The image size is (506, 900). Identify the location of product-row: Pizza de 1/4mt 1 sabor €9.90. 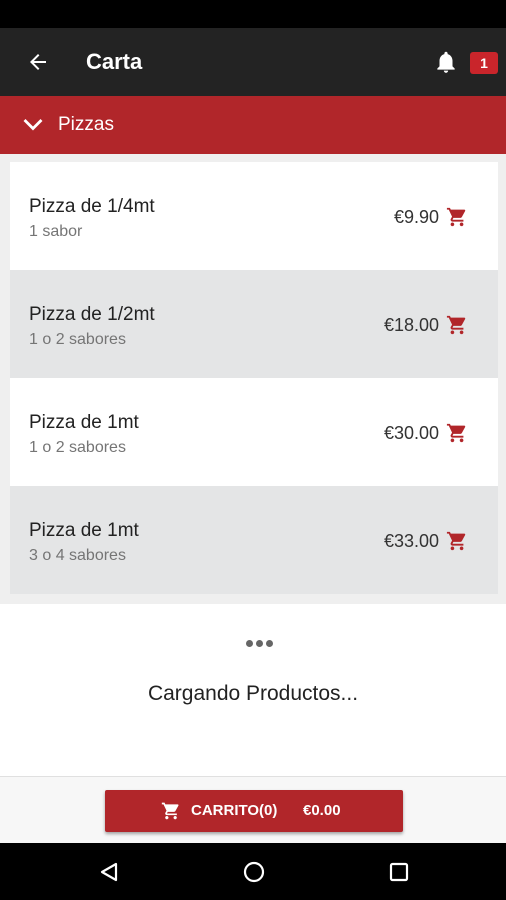
(254, 216).